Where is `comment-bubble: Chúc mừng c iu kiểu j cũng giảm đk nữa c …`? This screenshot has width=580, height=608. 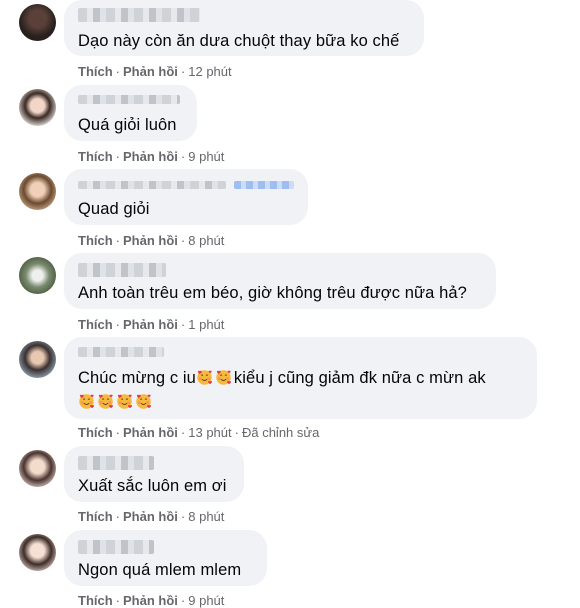 comment-bubble: Chúc mừng c iu kiểu j cũng giảm đk nữa c … is located at coordinates (300, 378).